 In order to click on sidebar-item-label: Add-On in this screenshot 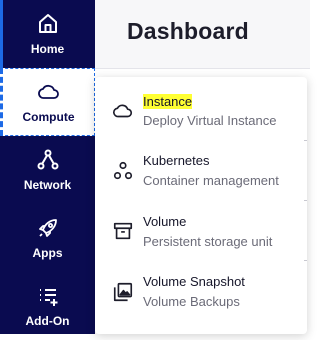, I will do `click(47, 321)`.